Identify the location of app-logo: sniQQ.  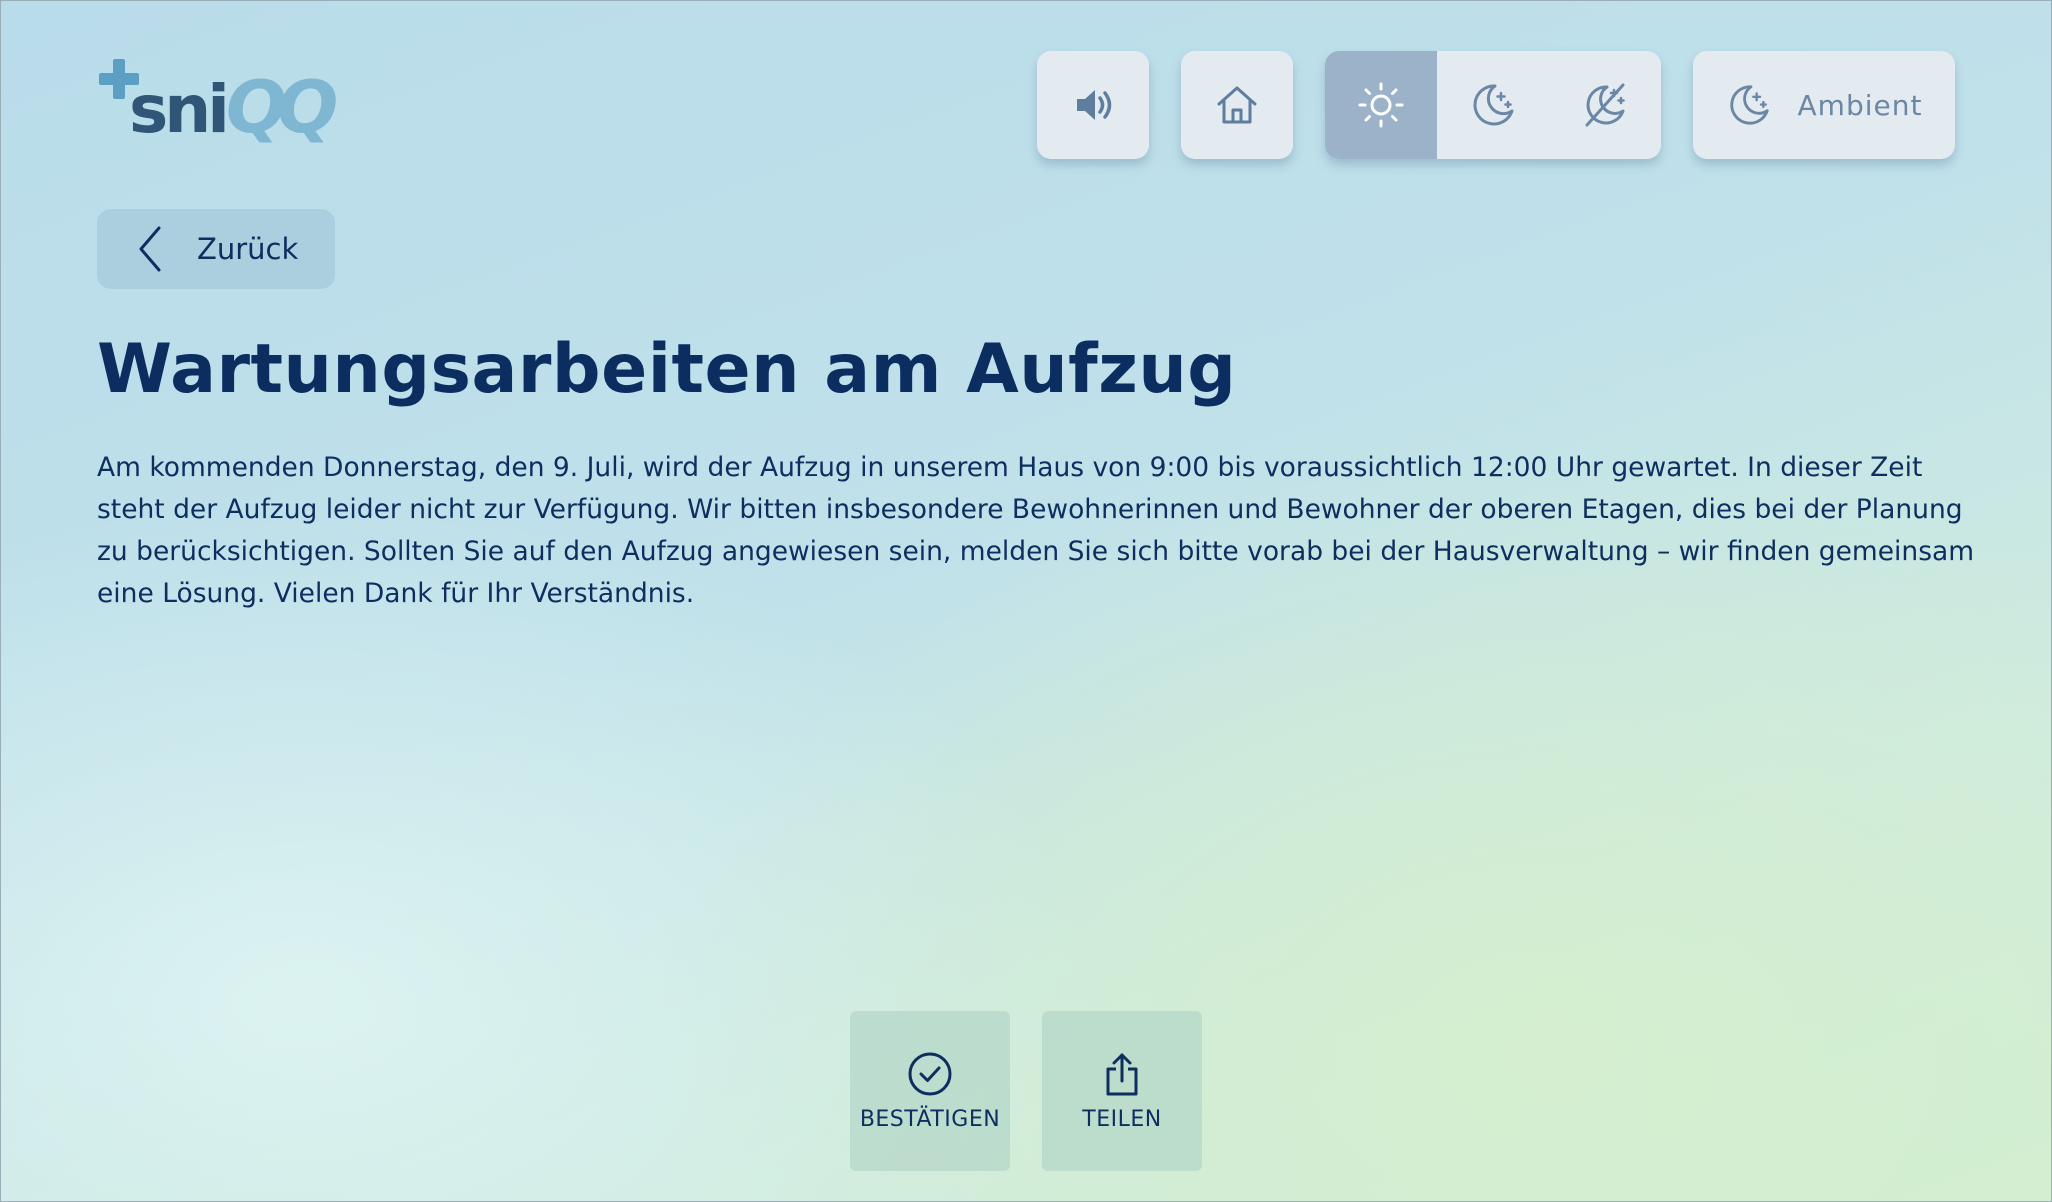
(221, 105).